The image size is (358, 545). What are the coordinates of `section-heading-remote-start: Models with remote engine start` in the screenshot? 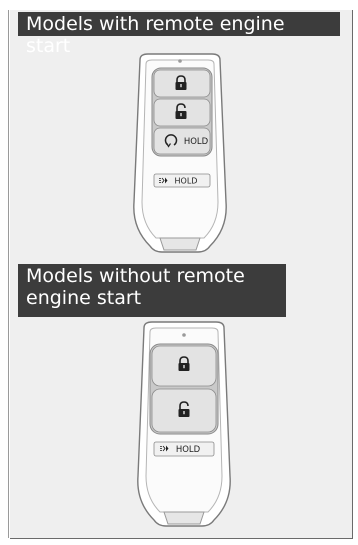 It's located at (179, 34).